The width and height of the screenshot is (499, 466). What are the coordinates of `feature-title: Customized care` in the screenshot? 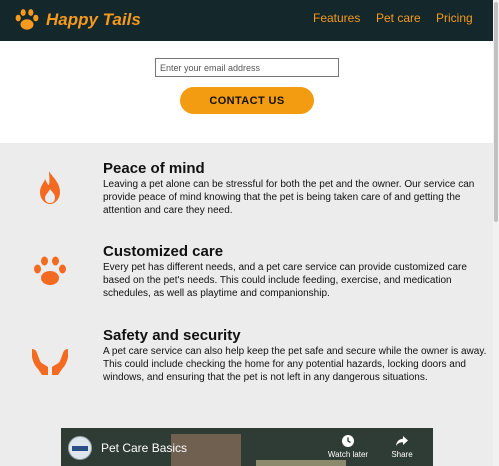 It's located at (163, 251).